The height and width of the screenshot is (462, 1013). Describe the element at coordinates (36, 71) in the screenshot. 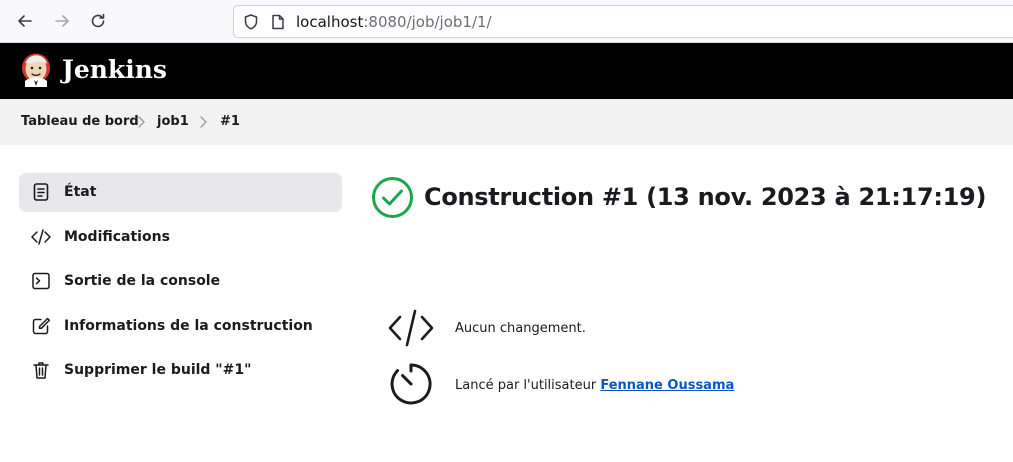

I see `jenkins-butler-logo` at that location.